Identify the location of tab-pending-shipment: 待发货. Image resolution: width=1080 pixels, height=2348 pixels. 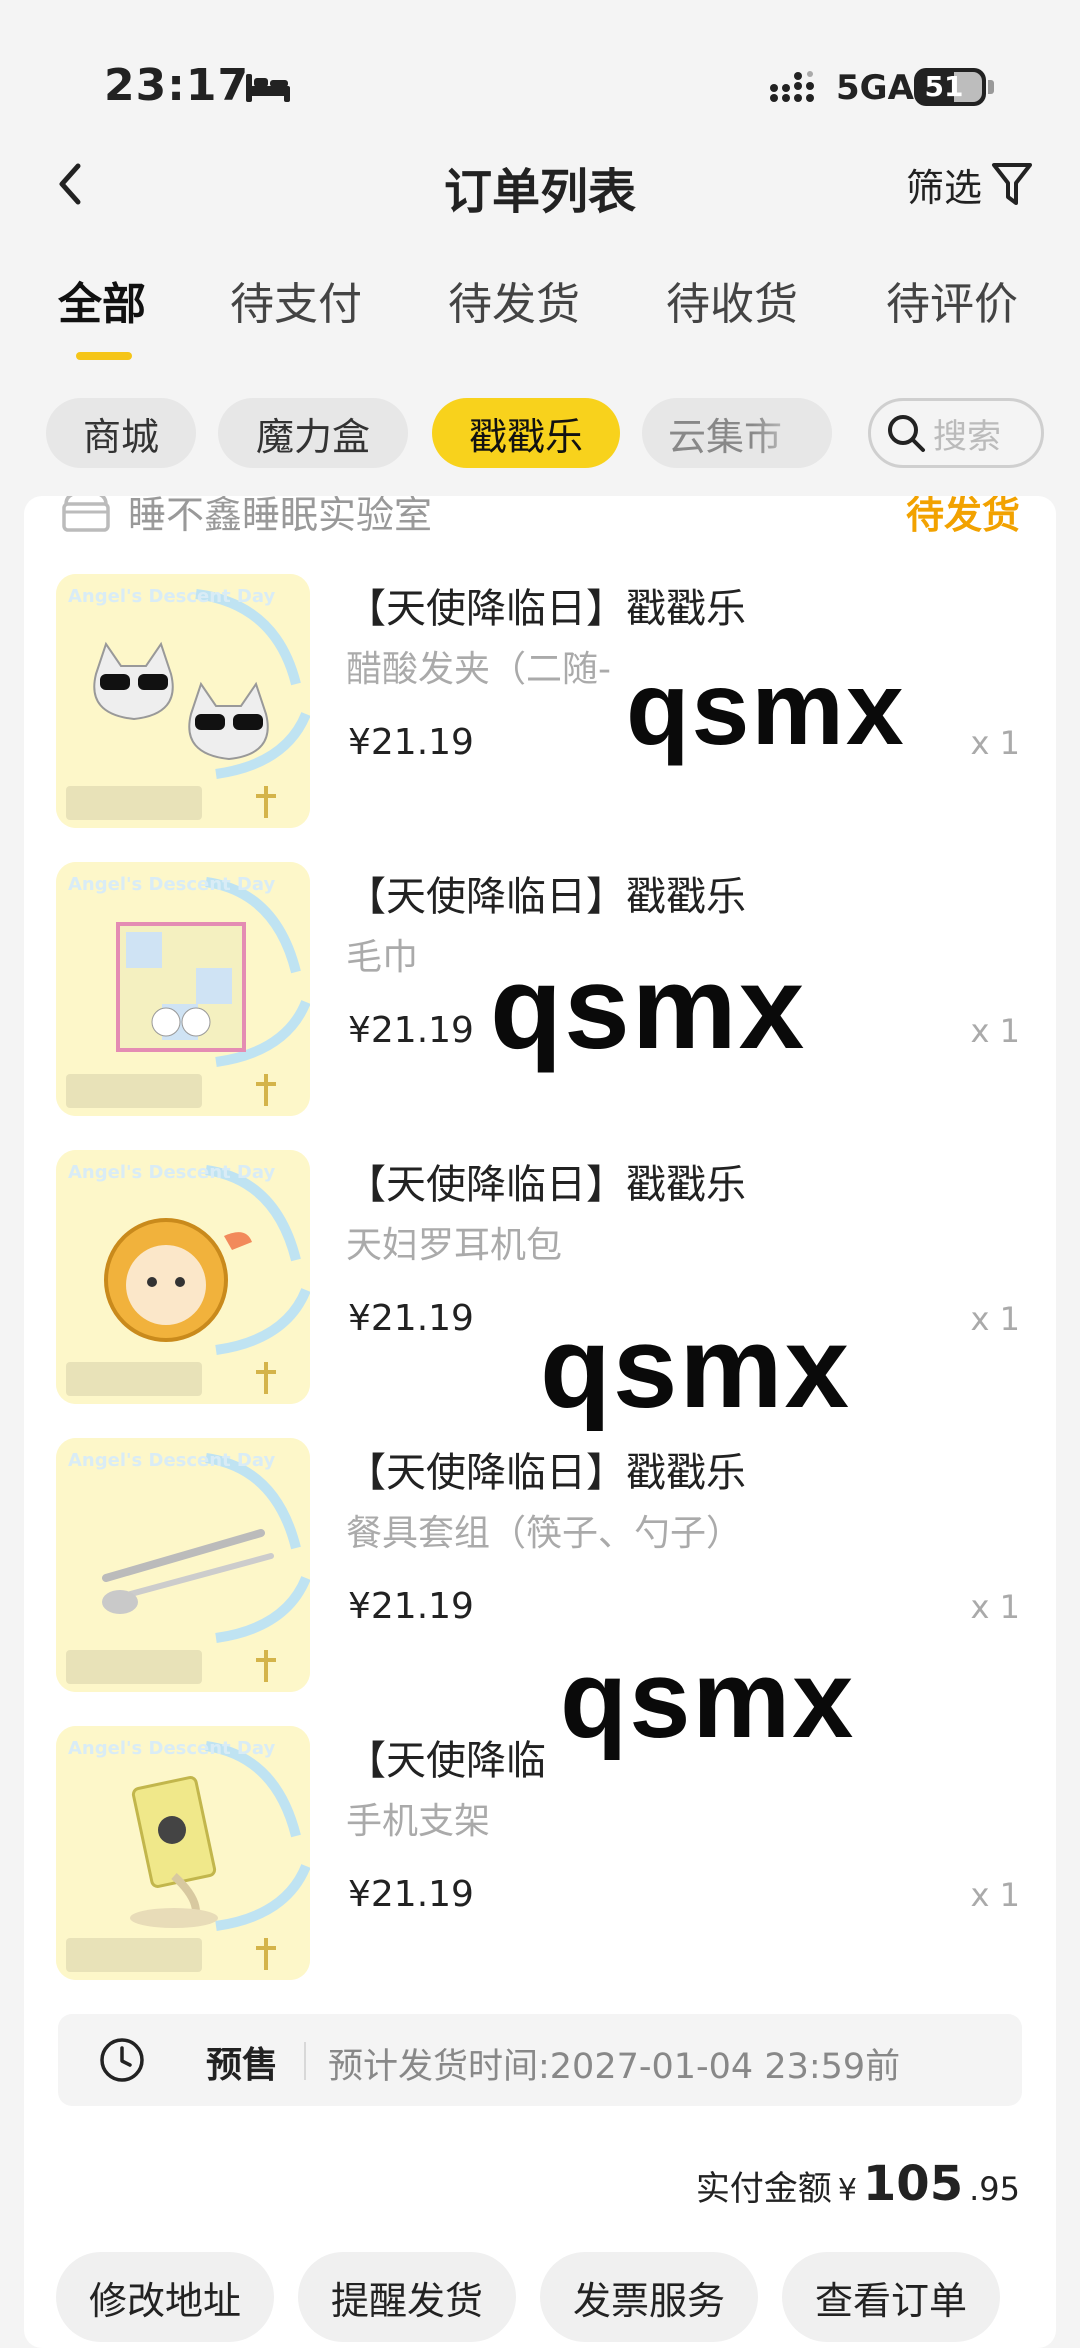
(514, 300).